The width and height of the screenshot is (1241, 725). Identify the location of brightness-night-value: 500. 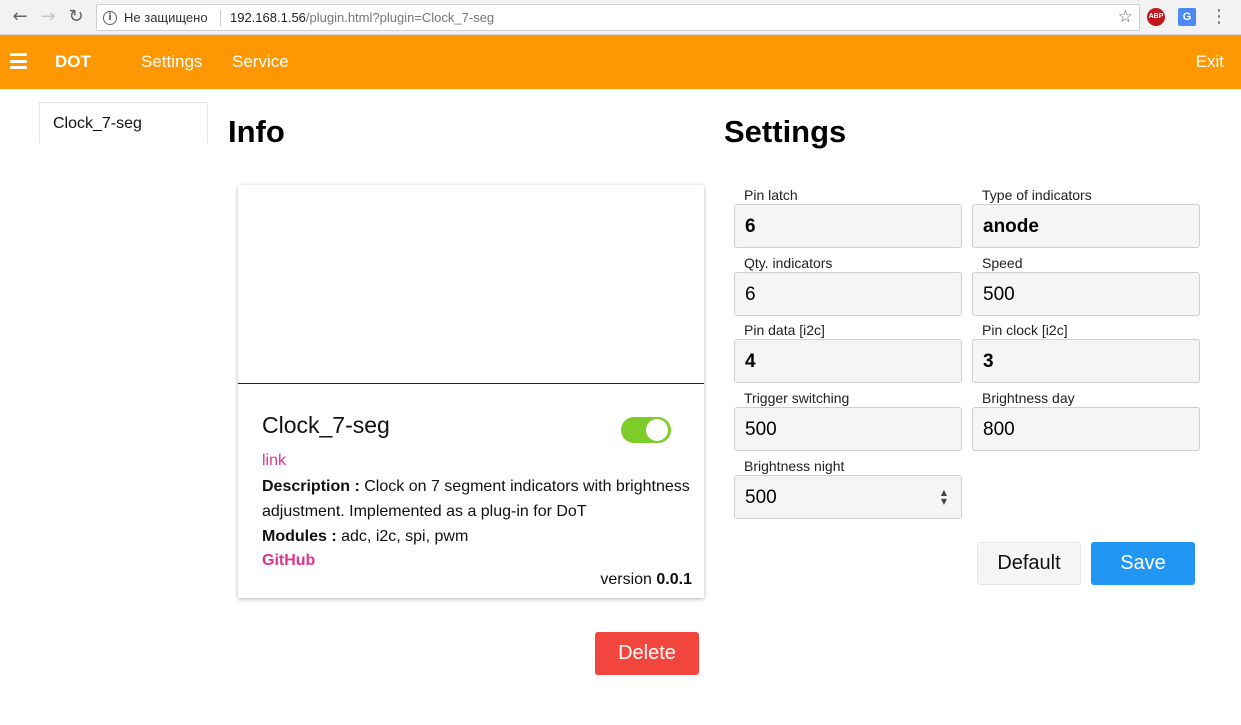
(761, 497).